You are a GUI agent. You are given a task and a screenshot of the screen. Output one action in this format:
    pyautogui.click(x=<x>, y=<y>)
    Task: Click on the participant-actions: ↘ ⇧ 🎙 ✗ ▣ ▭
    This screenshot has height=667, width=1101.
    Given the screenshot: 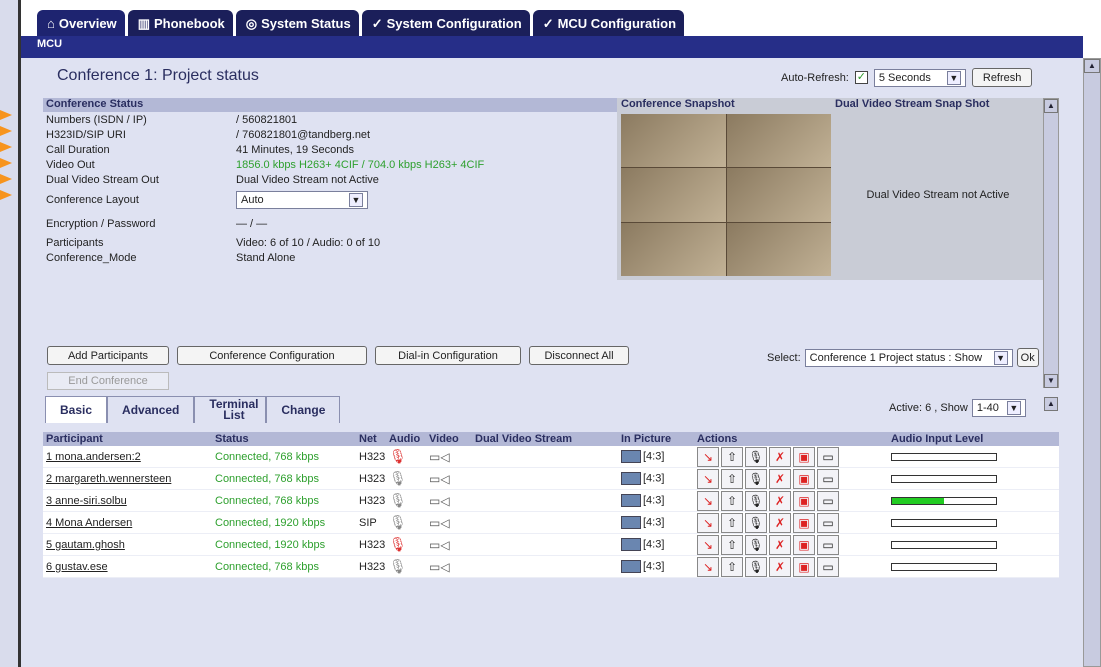 What is the action you would take?
    pyautogui.click(x=794, y=566)
    